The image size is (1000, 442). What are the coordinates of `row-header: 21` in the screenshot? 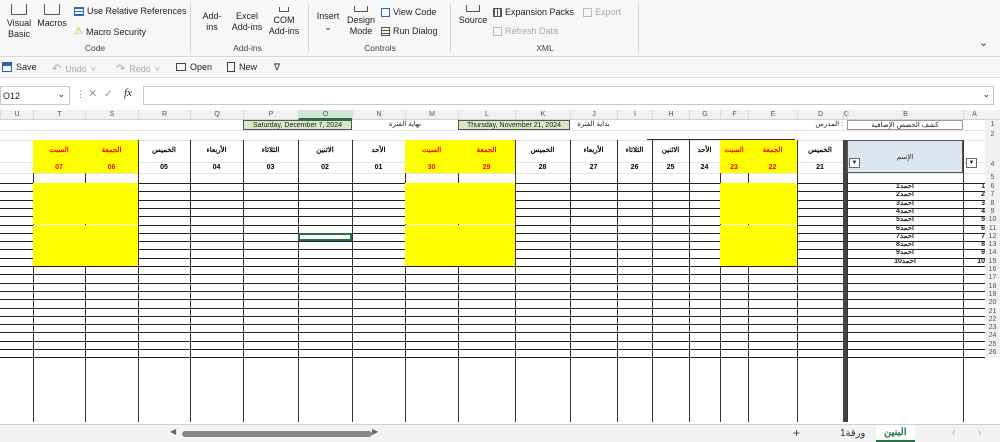 It's located at (992, 311).